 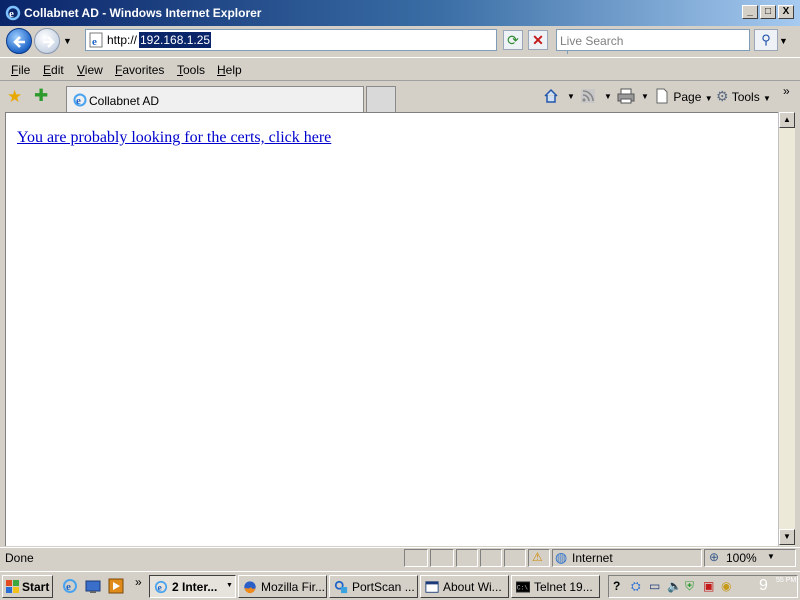 I want to click on taskbar-task: e 2 Inter... ▼, so click(x=192, y=586).